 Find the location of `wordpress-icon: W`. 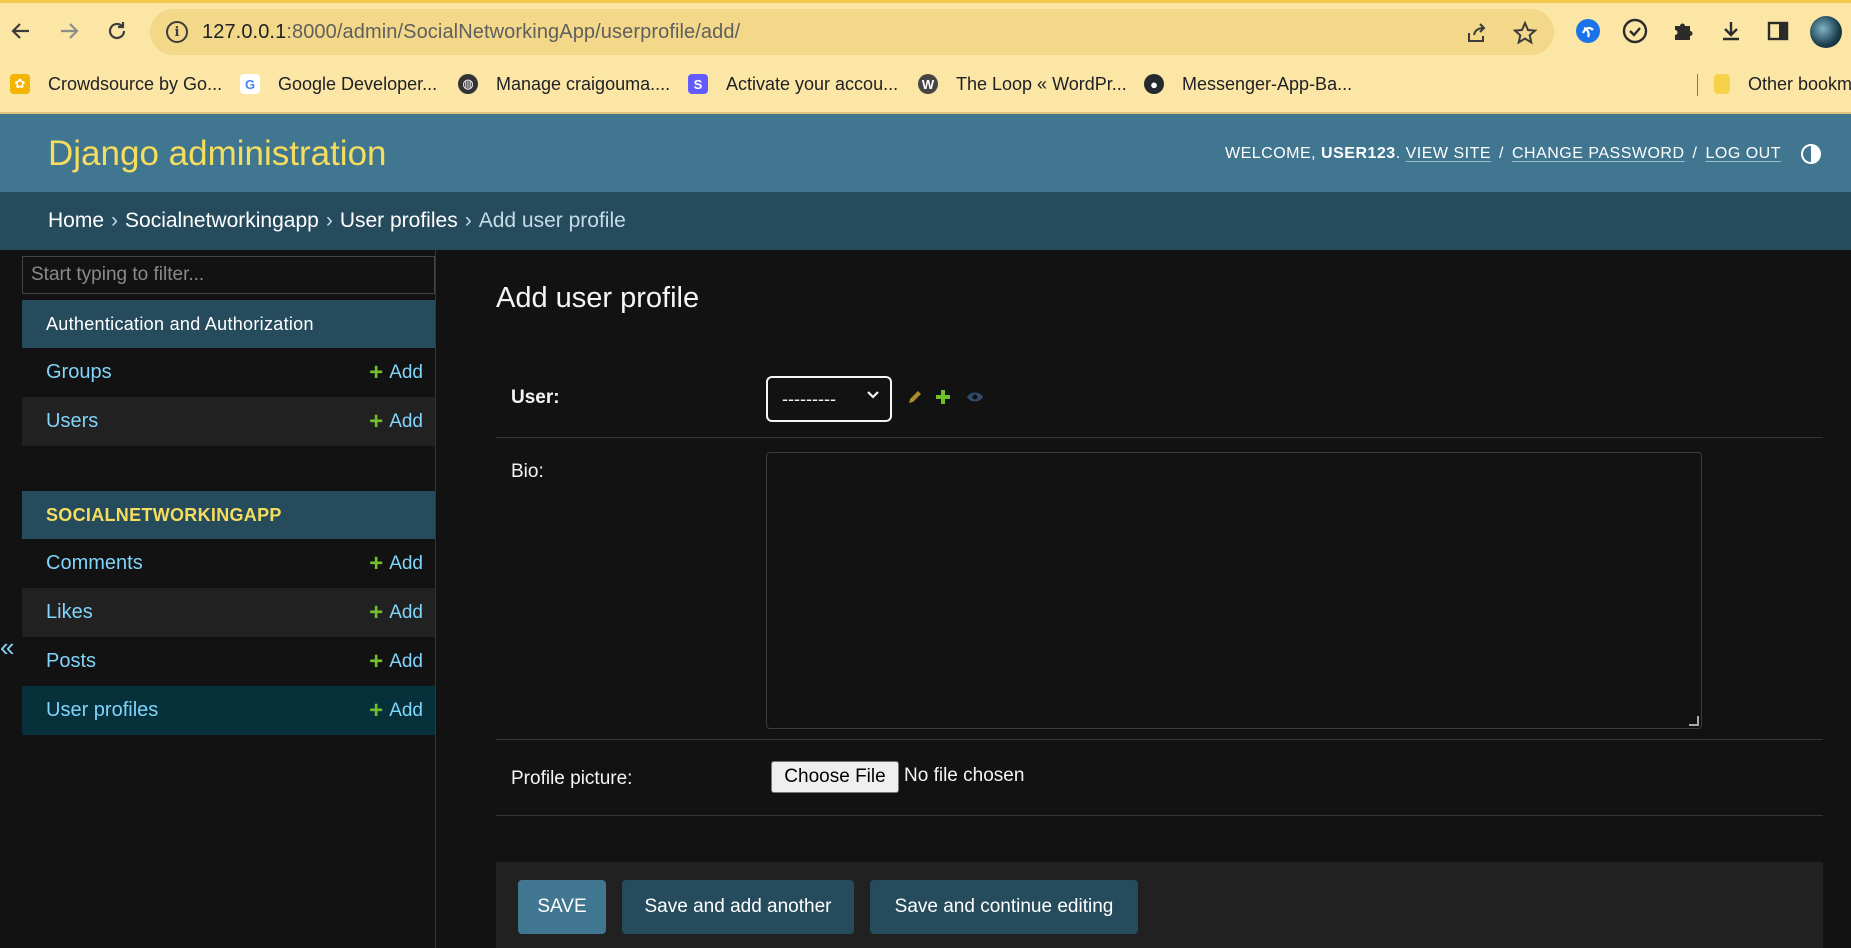

wordpress-icon: W is located at coordinates (928, 84).